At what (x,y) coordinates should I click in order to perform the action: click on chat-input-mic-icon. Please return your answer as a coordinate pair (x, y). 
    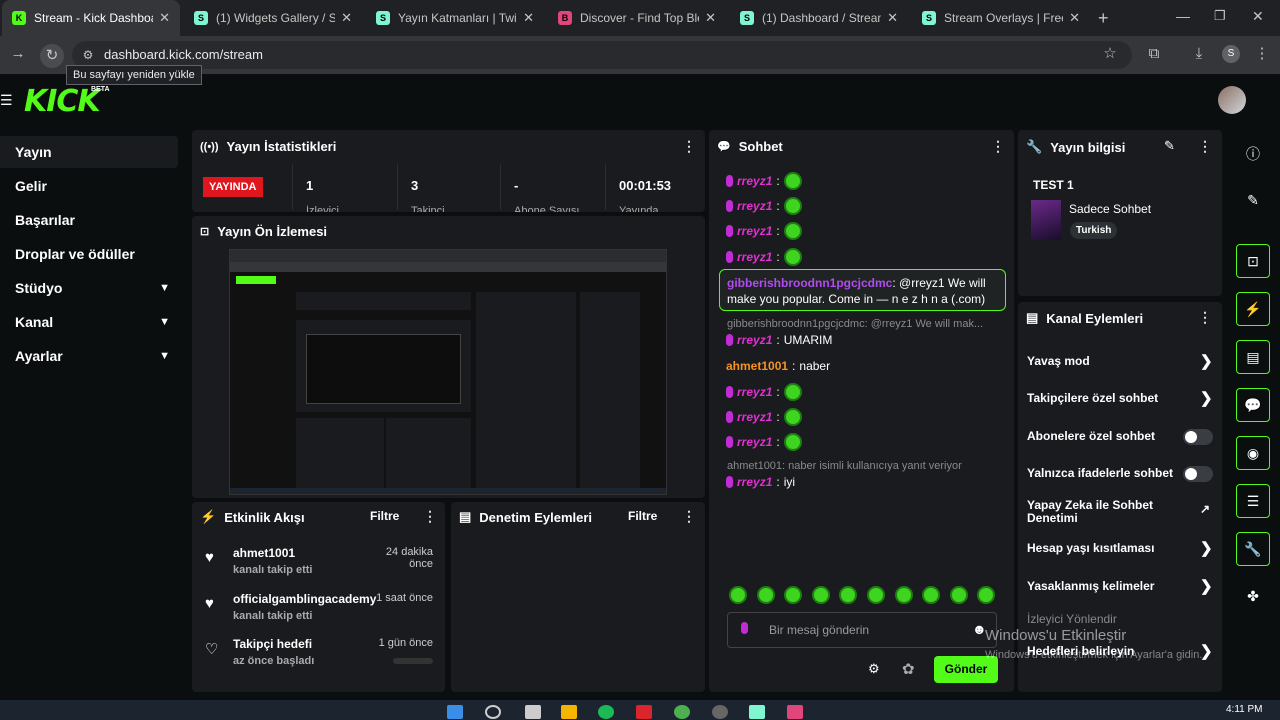
    Looking at the image, I should click on (744, 629).